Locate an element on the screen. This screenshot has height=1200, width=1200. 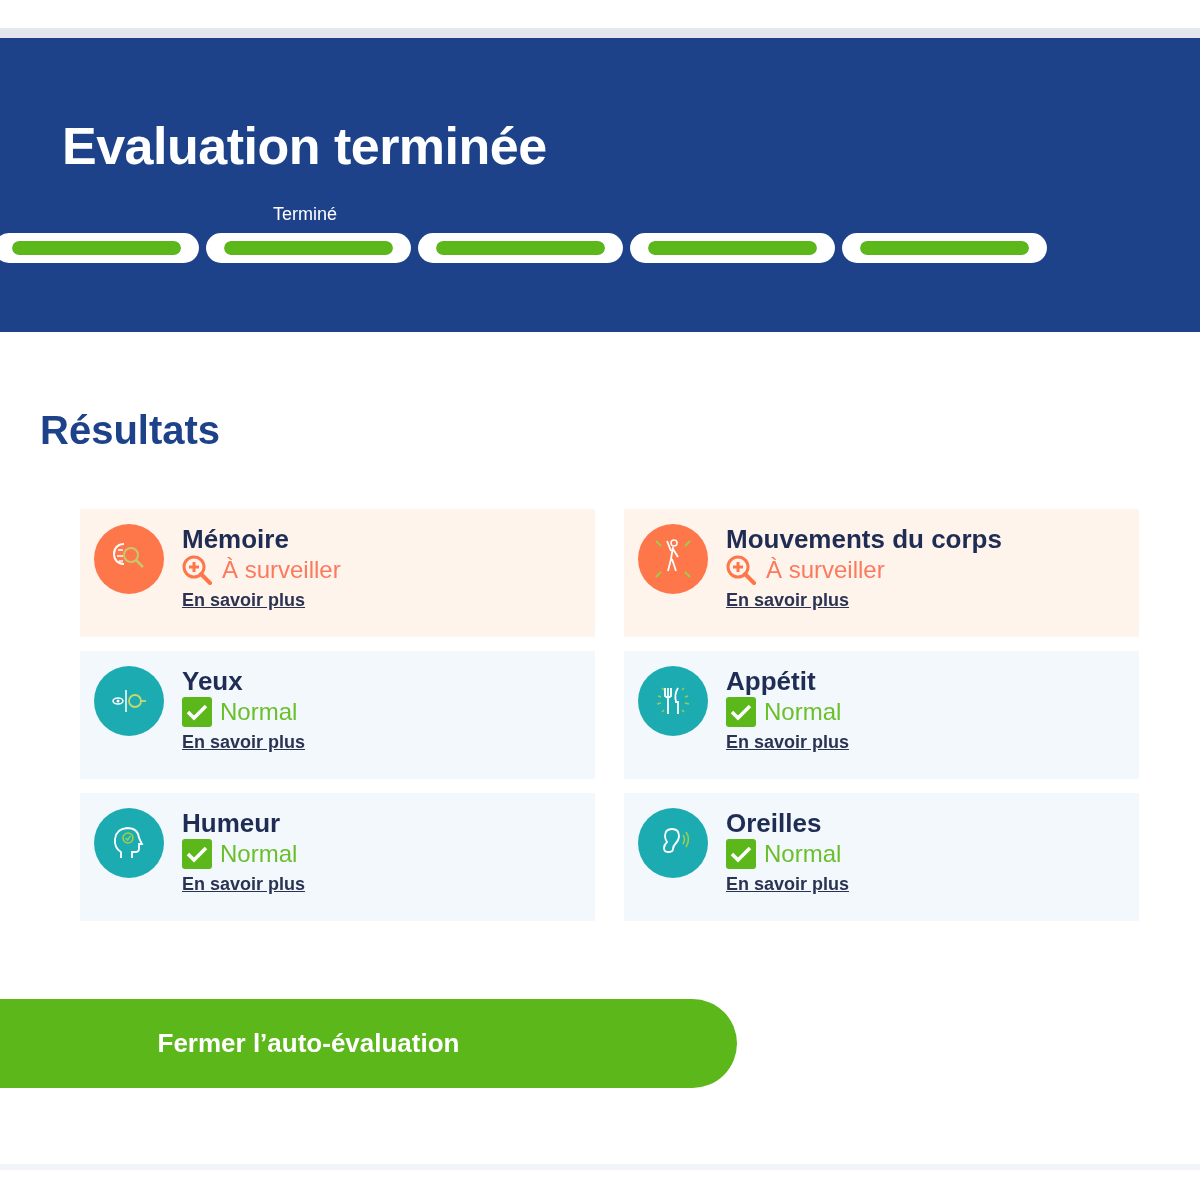
stretching-figure-icon is located at coordinates (673, 559).